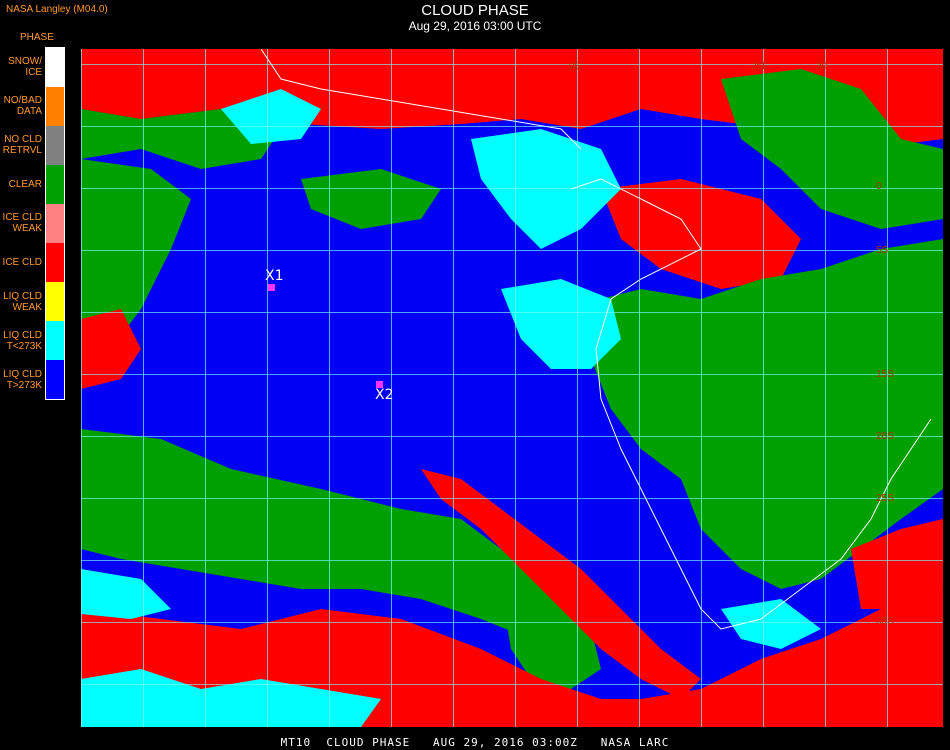 The image size is (950, 750). Describe the element at coordinates (885, 621) in the screenshot. I see `lat-label-35s: 35S` at that location.